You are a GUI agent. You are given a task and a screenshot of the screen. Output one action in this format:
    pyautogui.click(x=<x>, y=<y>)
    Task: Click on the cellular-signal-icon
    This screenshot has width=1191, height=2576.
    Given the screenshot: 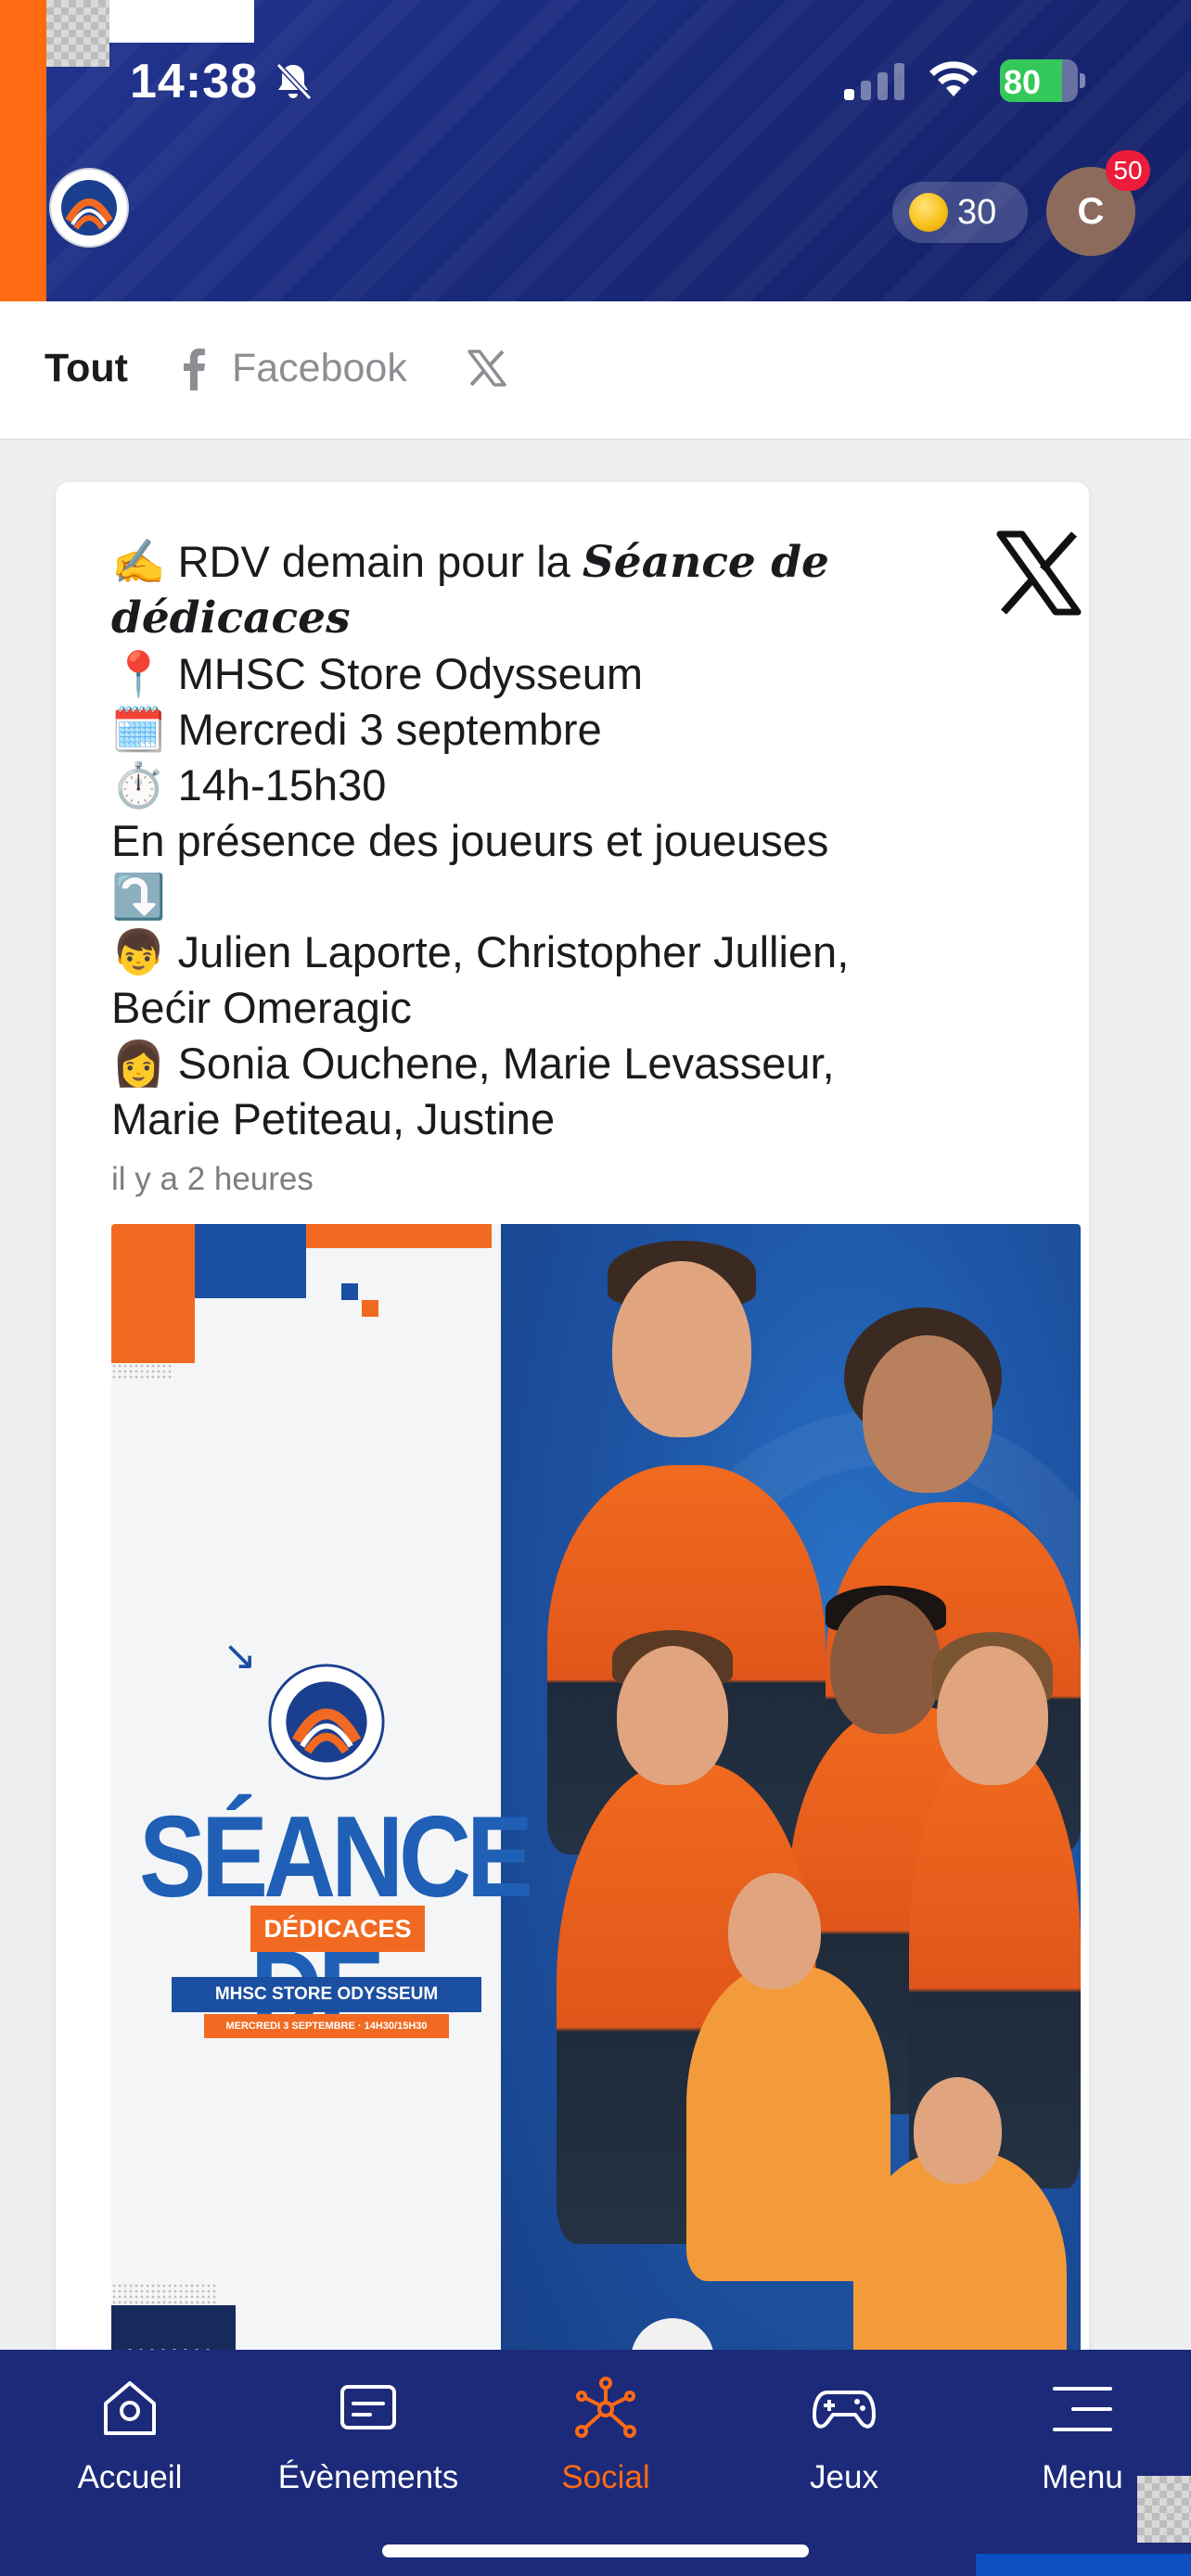 What is the action you would take?
    pyautogui.click(x=874, y=81)
    